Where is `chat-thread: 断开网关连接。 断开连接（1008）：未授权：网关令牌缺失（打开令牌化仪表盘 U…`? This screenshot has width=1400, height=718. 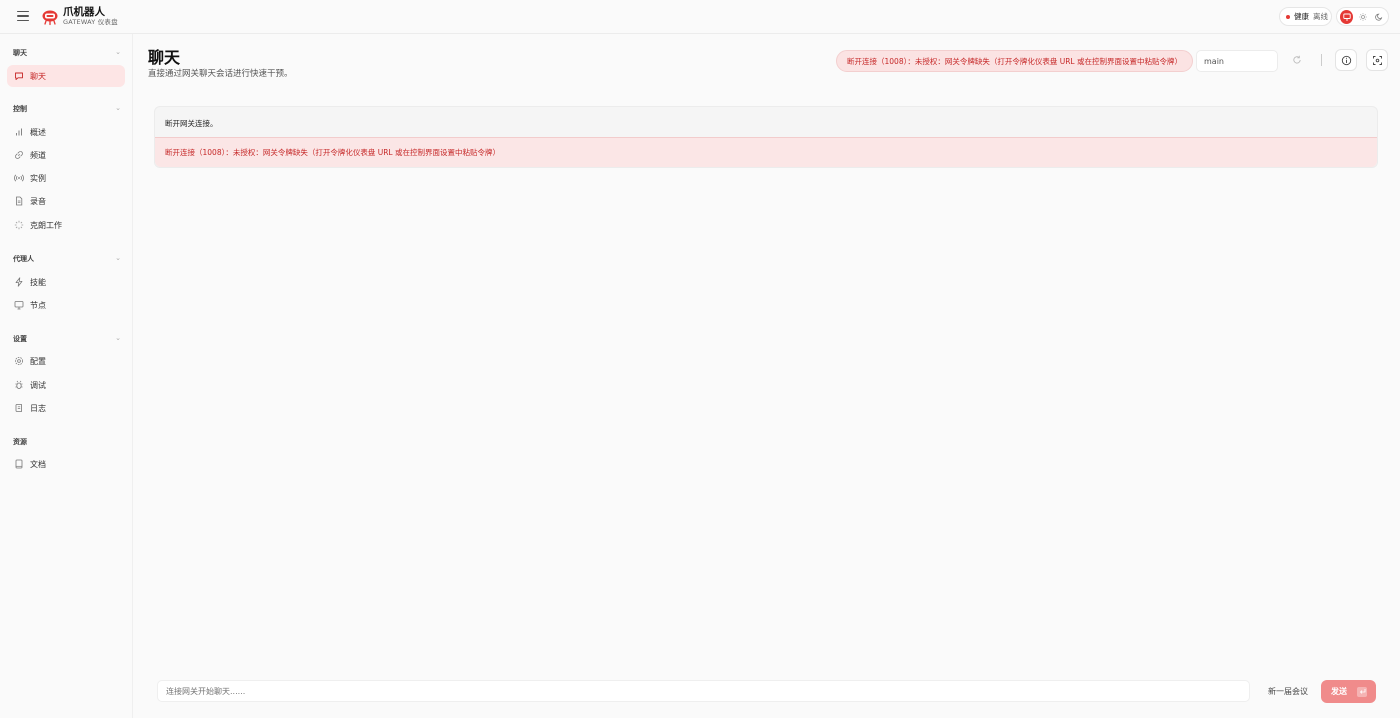
chat-thread: 断开网关连接。 断开连接（1008）：未授权：网关令牌缺失（打开令牌化仪表盘 U… is located at coordinates (766, 137).